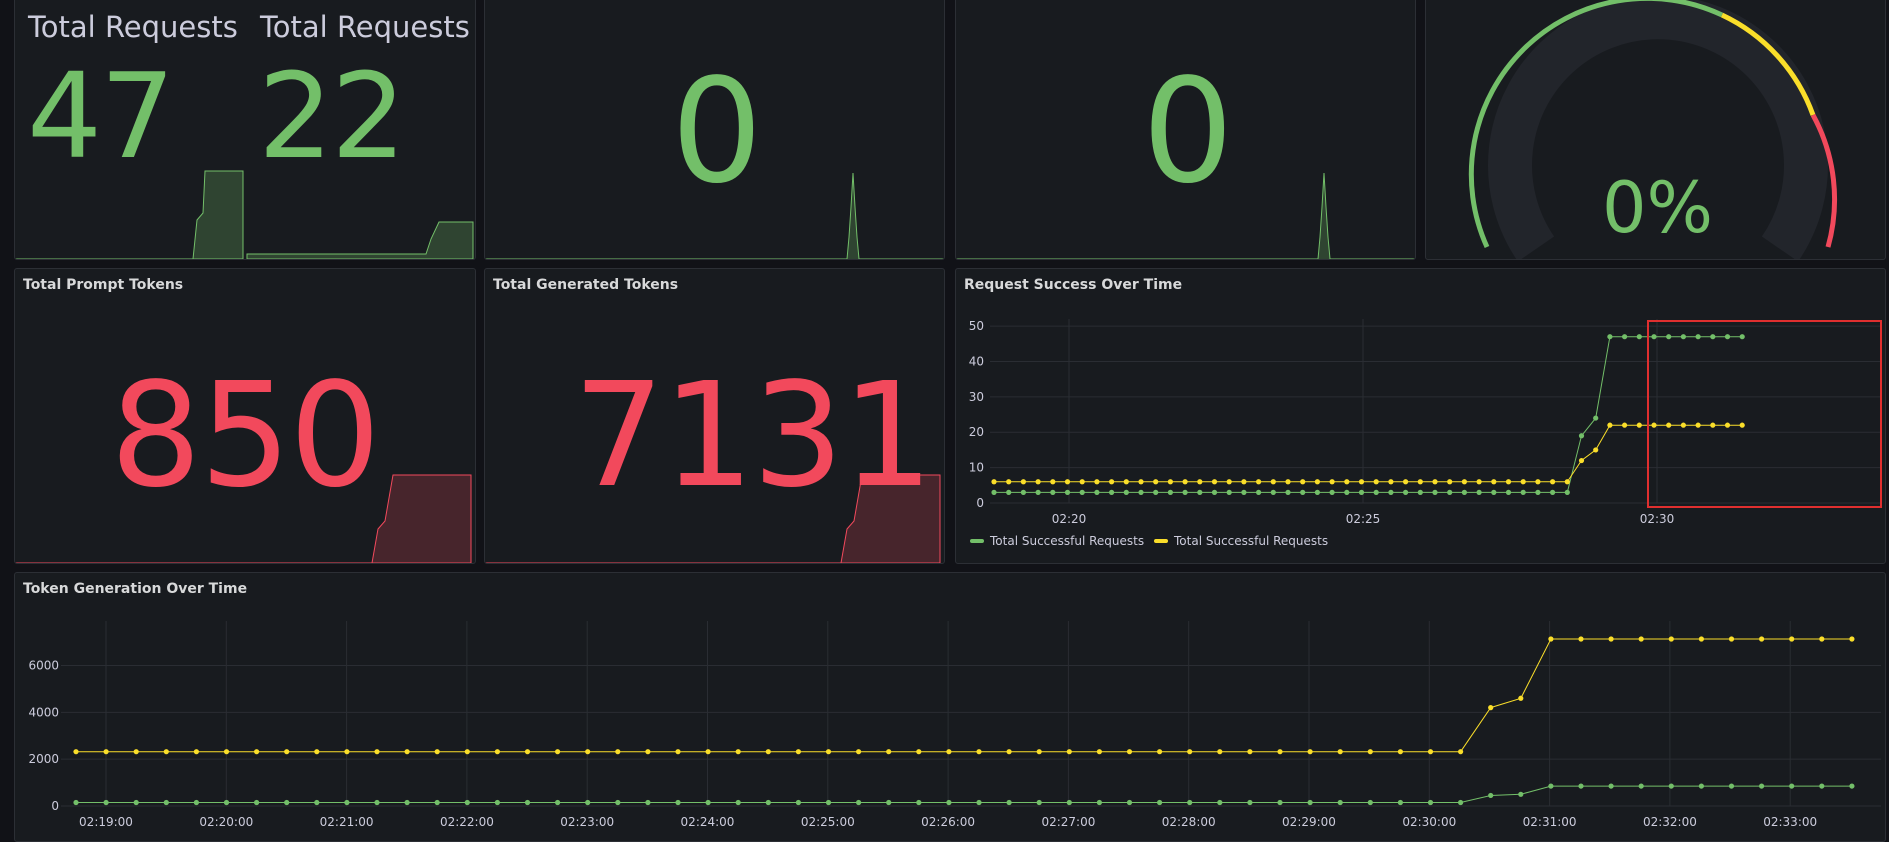  What do you see at coordinates (1185, 215) in the screenshot?
I see `stat-panel-3-sparkline` at bounding box center [1185, 215].